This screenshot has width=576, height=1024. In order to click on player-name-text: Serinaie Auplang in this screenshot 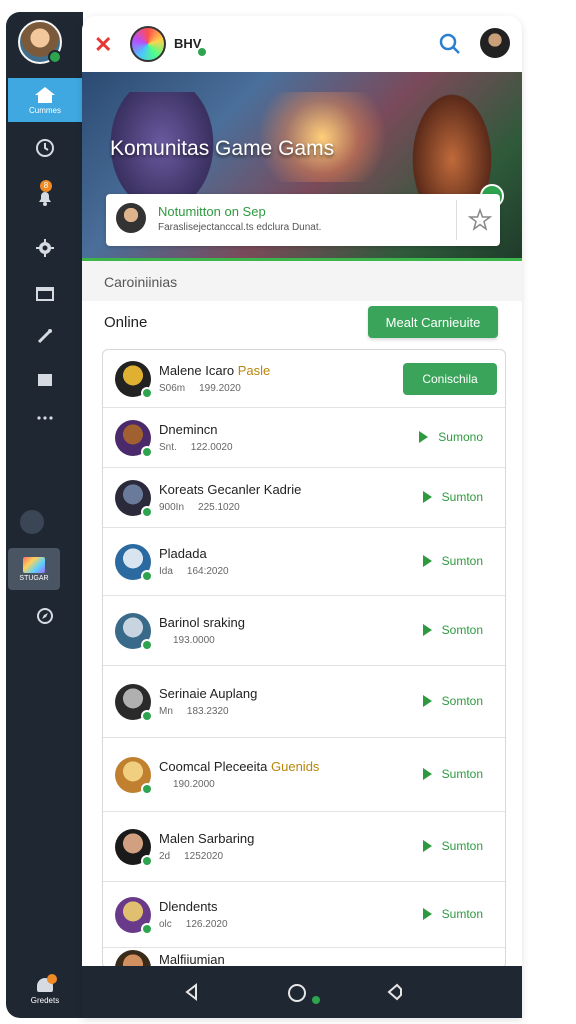, I will do `click(208, 693)`.